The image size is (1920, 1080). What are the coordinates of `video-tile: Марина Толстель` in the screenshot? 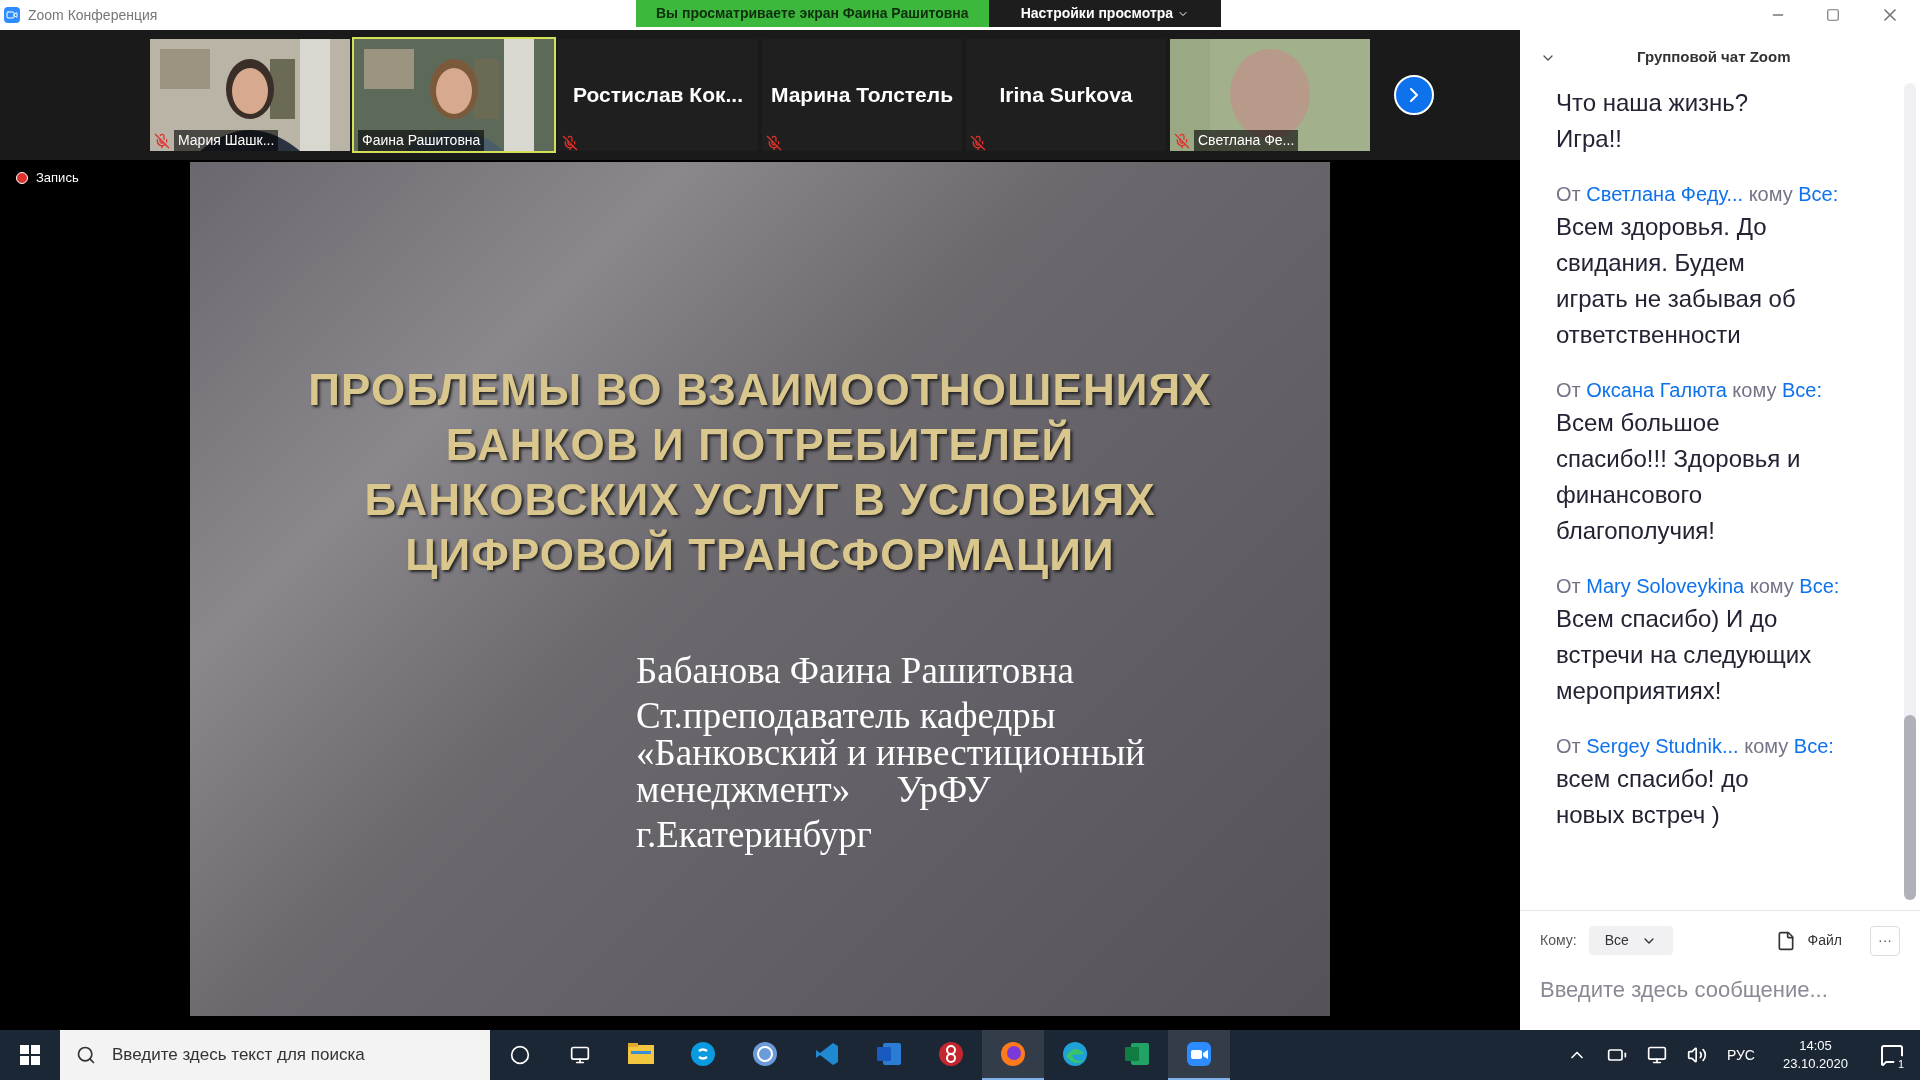 It's located at (862, 95).